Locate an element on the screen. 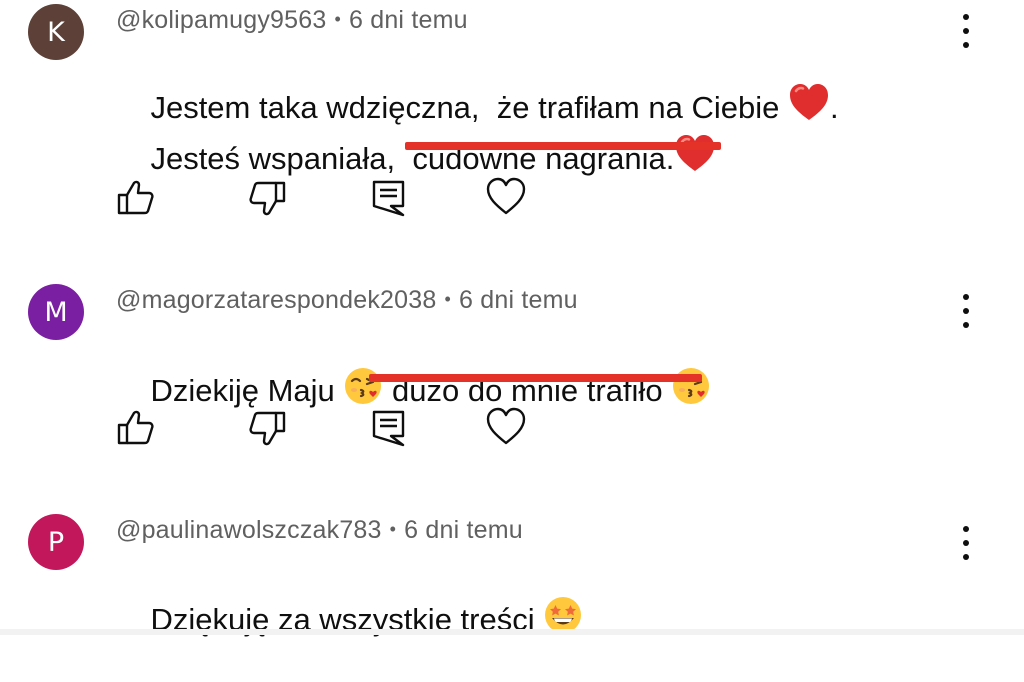  comment-text-line-2: Jesteś wspaniała, cudowne nagrania. is located at coordinates (416, 161).